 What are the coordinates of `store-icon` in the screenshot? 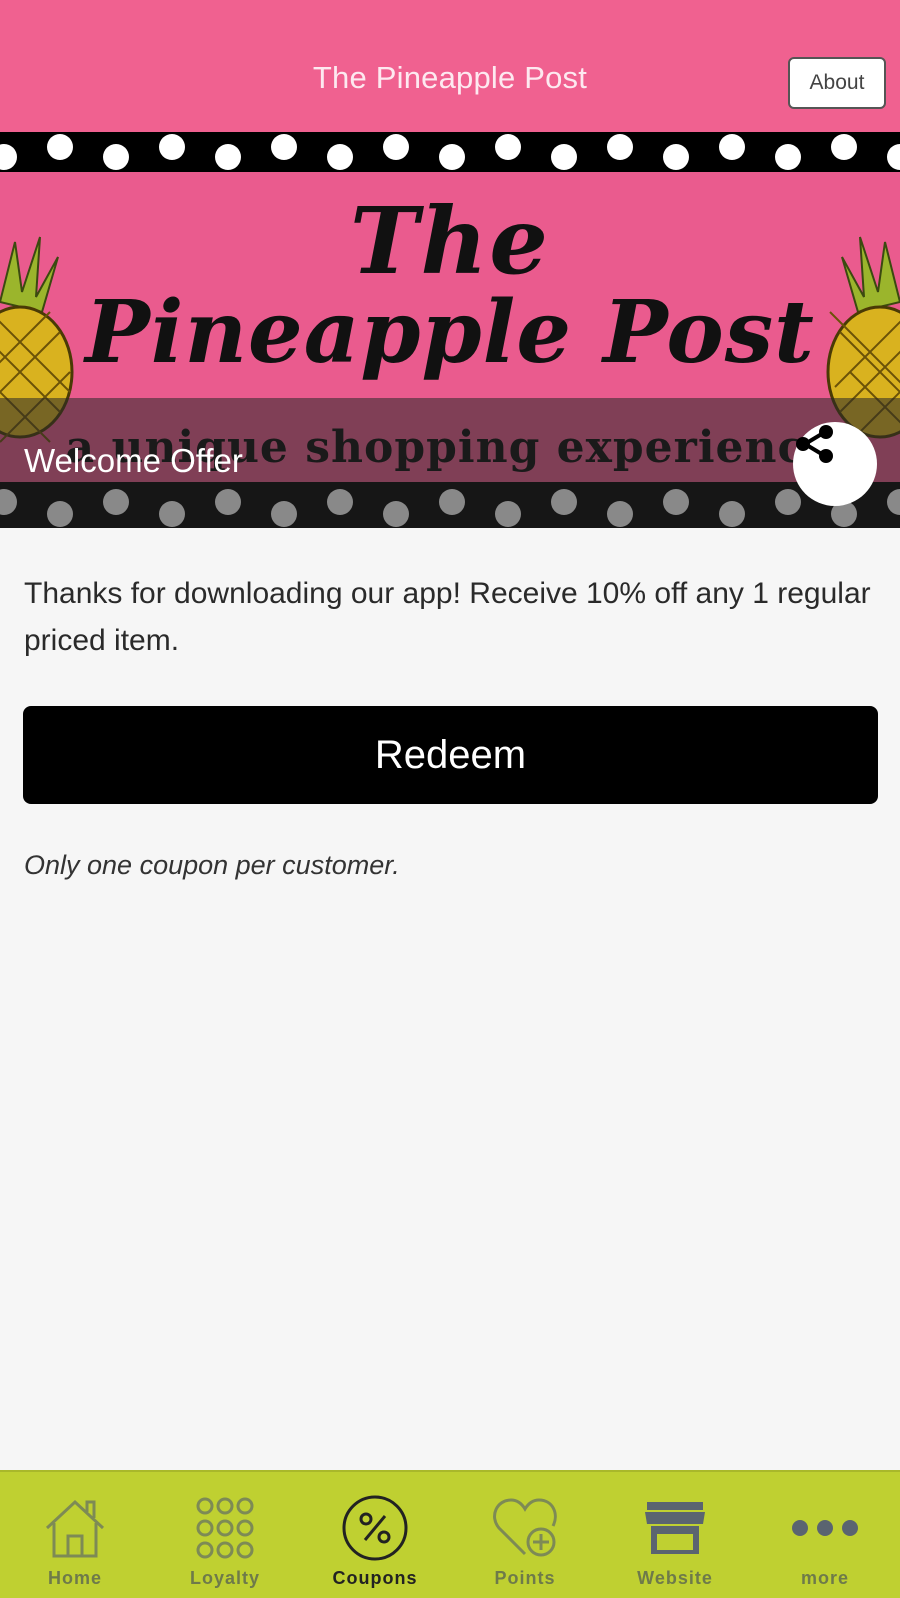 It's located at (675, 1528).